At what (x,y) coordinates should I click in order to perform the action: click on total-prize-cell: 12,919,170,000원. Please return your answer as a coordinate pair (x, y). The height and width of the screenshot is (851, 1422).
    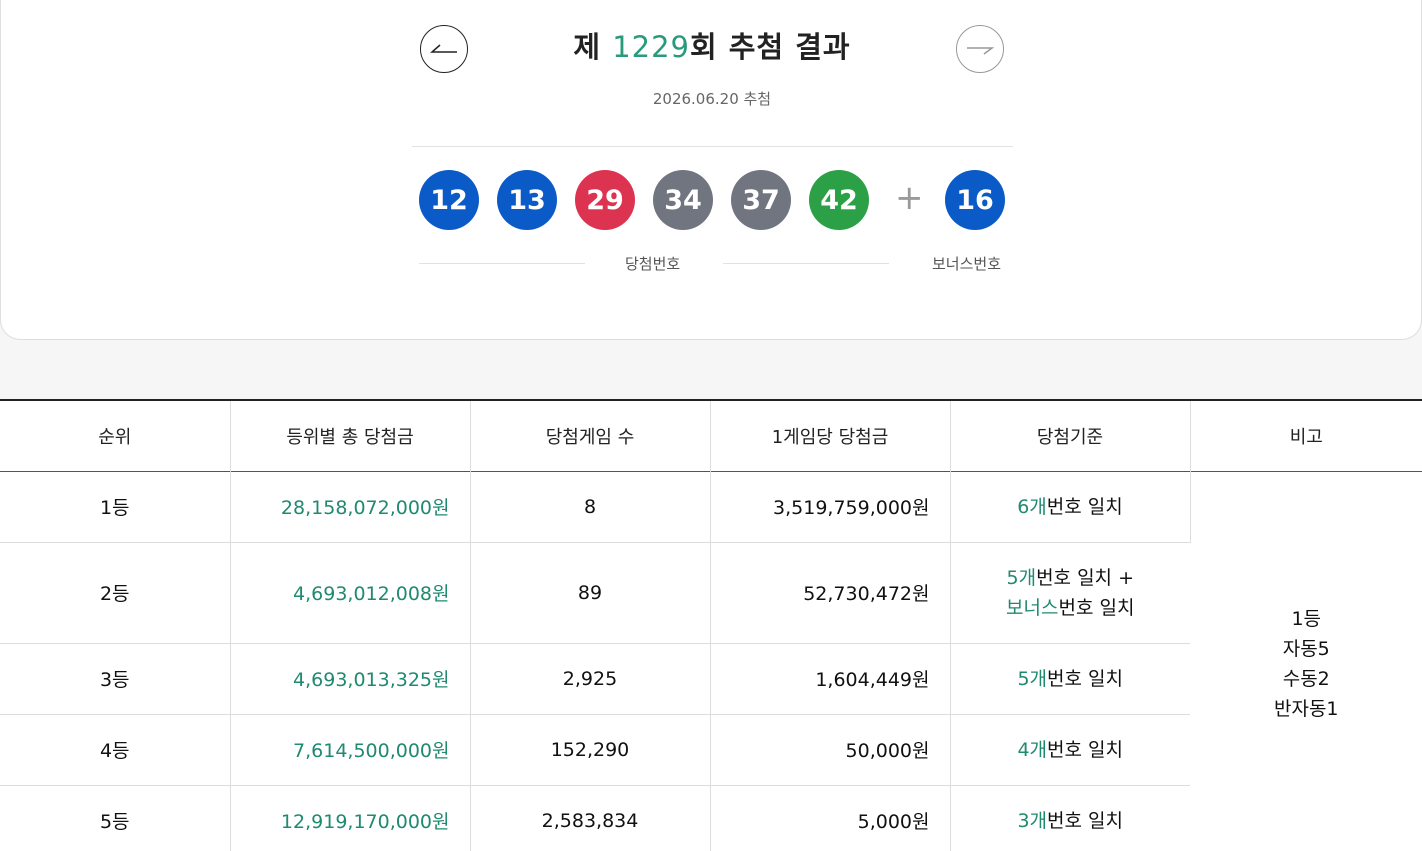
    Looking at the image, I should click on (350, 818).